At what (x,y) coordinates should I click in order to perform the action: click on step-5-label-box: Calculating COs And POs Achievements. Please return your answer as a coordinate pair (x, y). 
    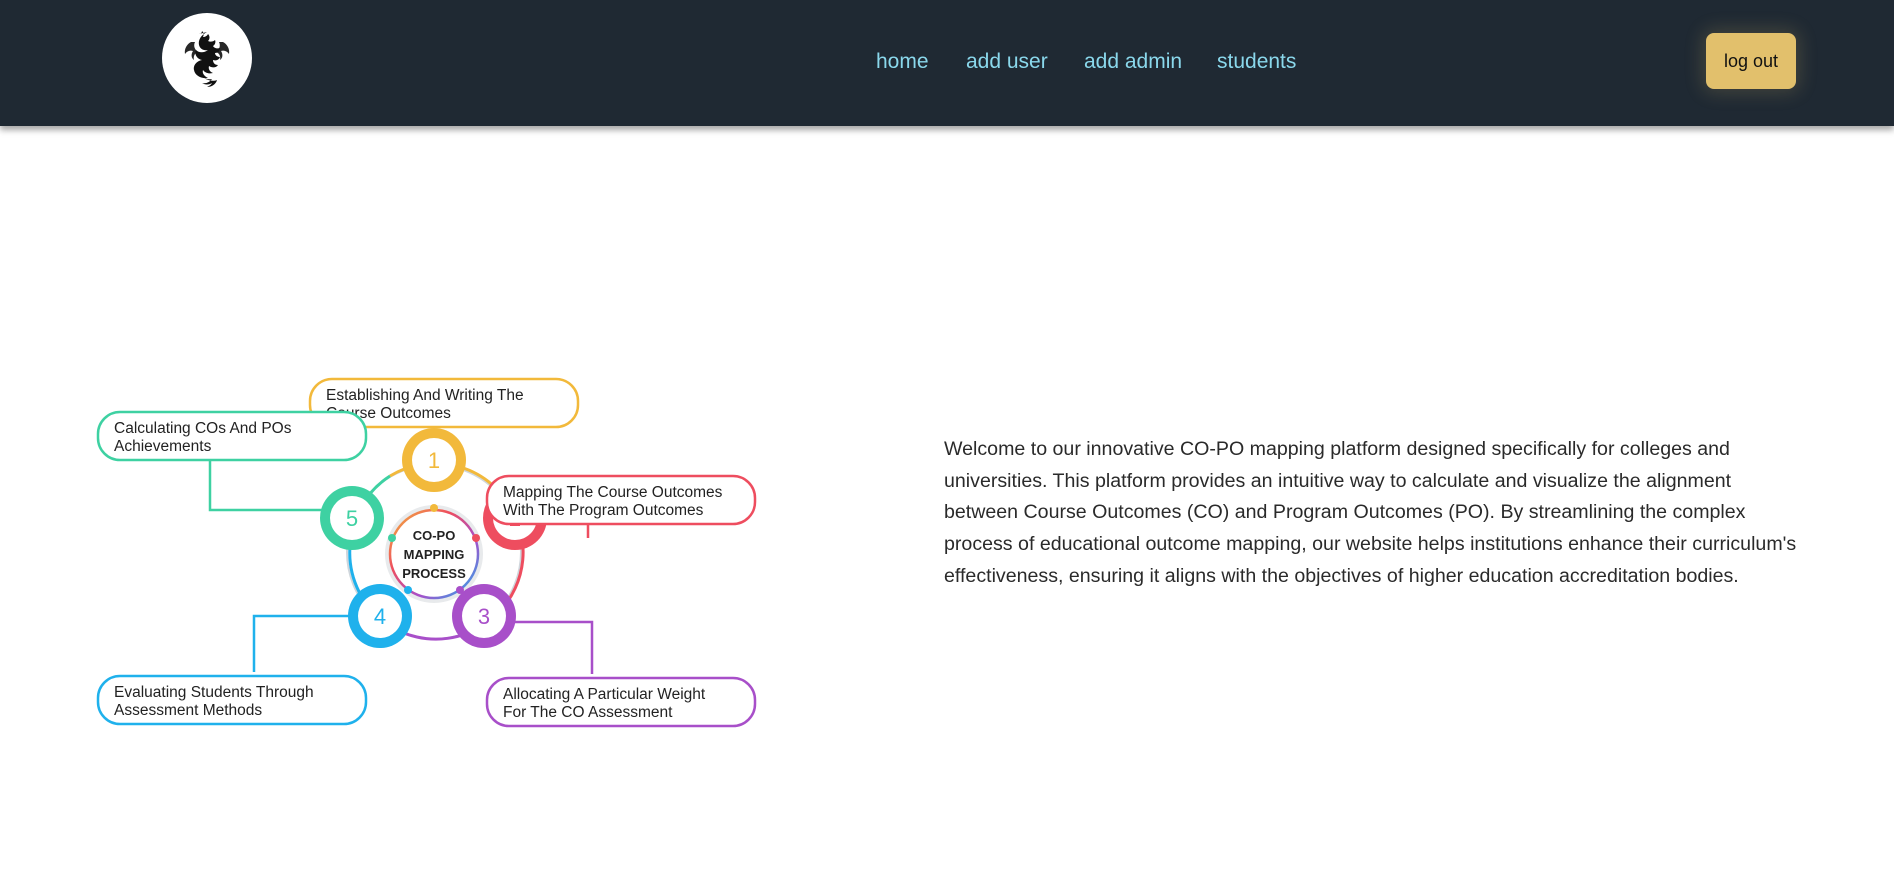
    Looking at the image, I should click on (232, 436).